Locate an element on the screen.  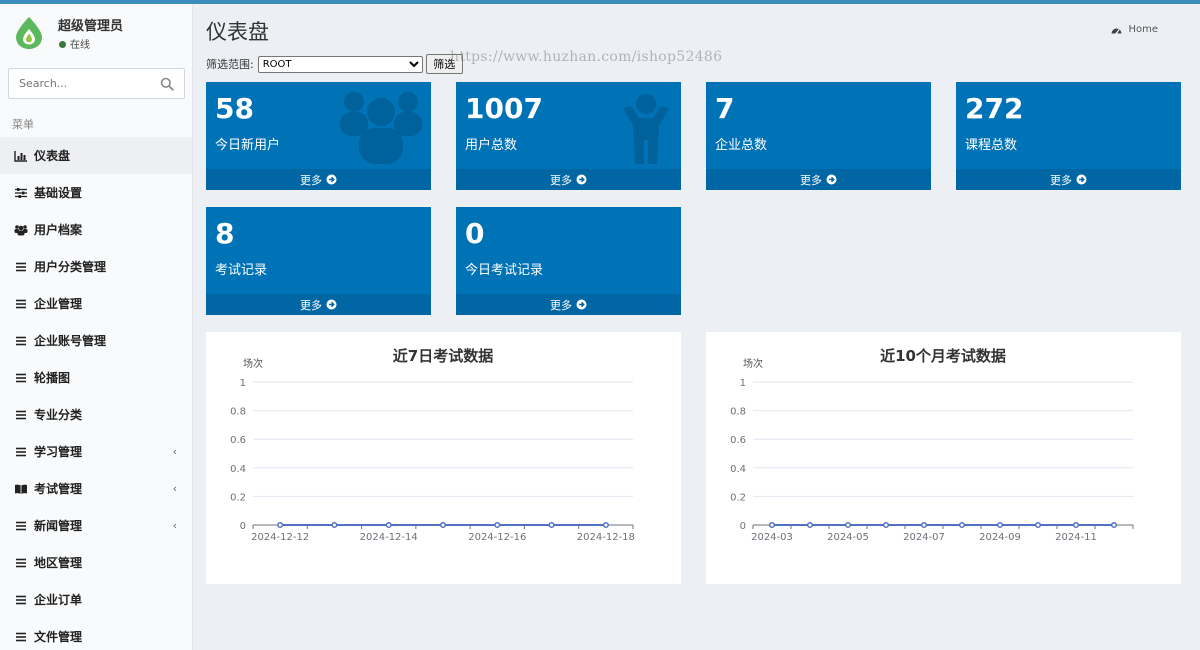
y-tick-label: 1 is located at coordinates (743, 383).